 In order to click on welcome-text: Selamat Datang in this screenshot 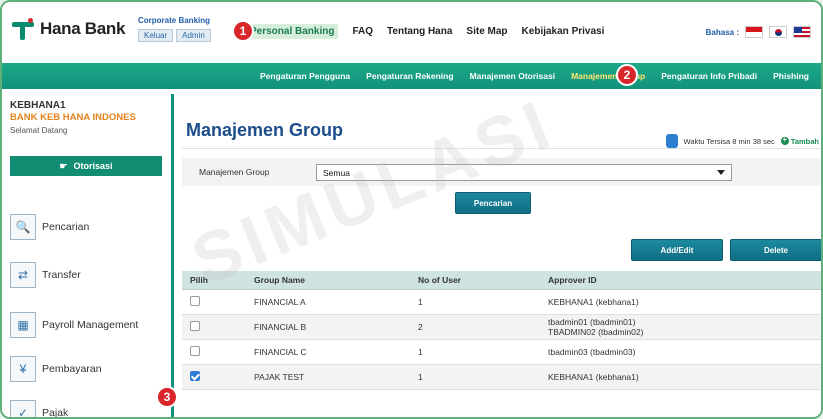, I will do `click(39, 130)`.